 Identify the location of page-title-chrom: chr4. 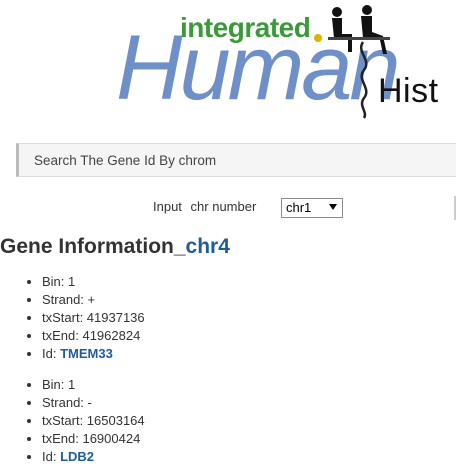
(207, 246).